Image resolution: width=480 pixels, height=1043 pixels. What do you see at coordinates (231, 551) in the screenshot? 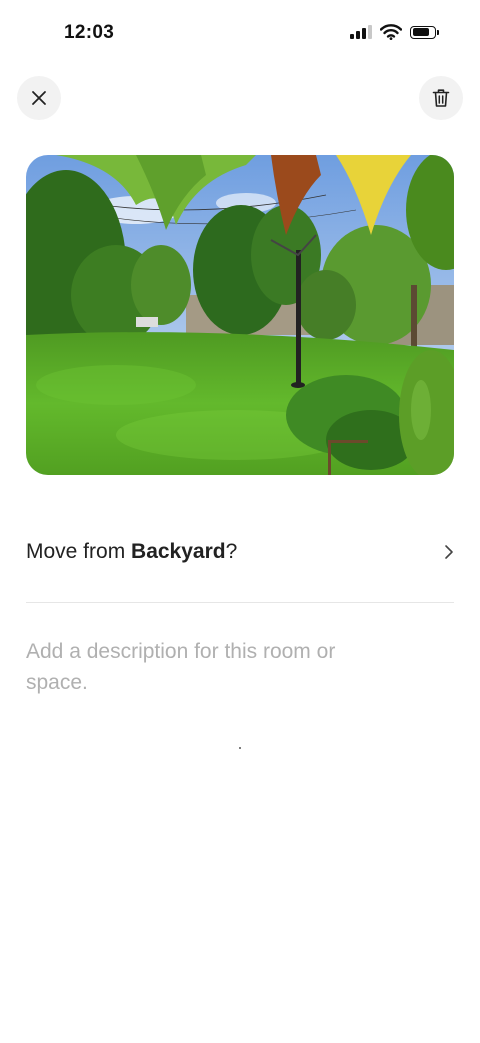
I see `move-suffix: ?` at bounding box center [231, 551].